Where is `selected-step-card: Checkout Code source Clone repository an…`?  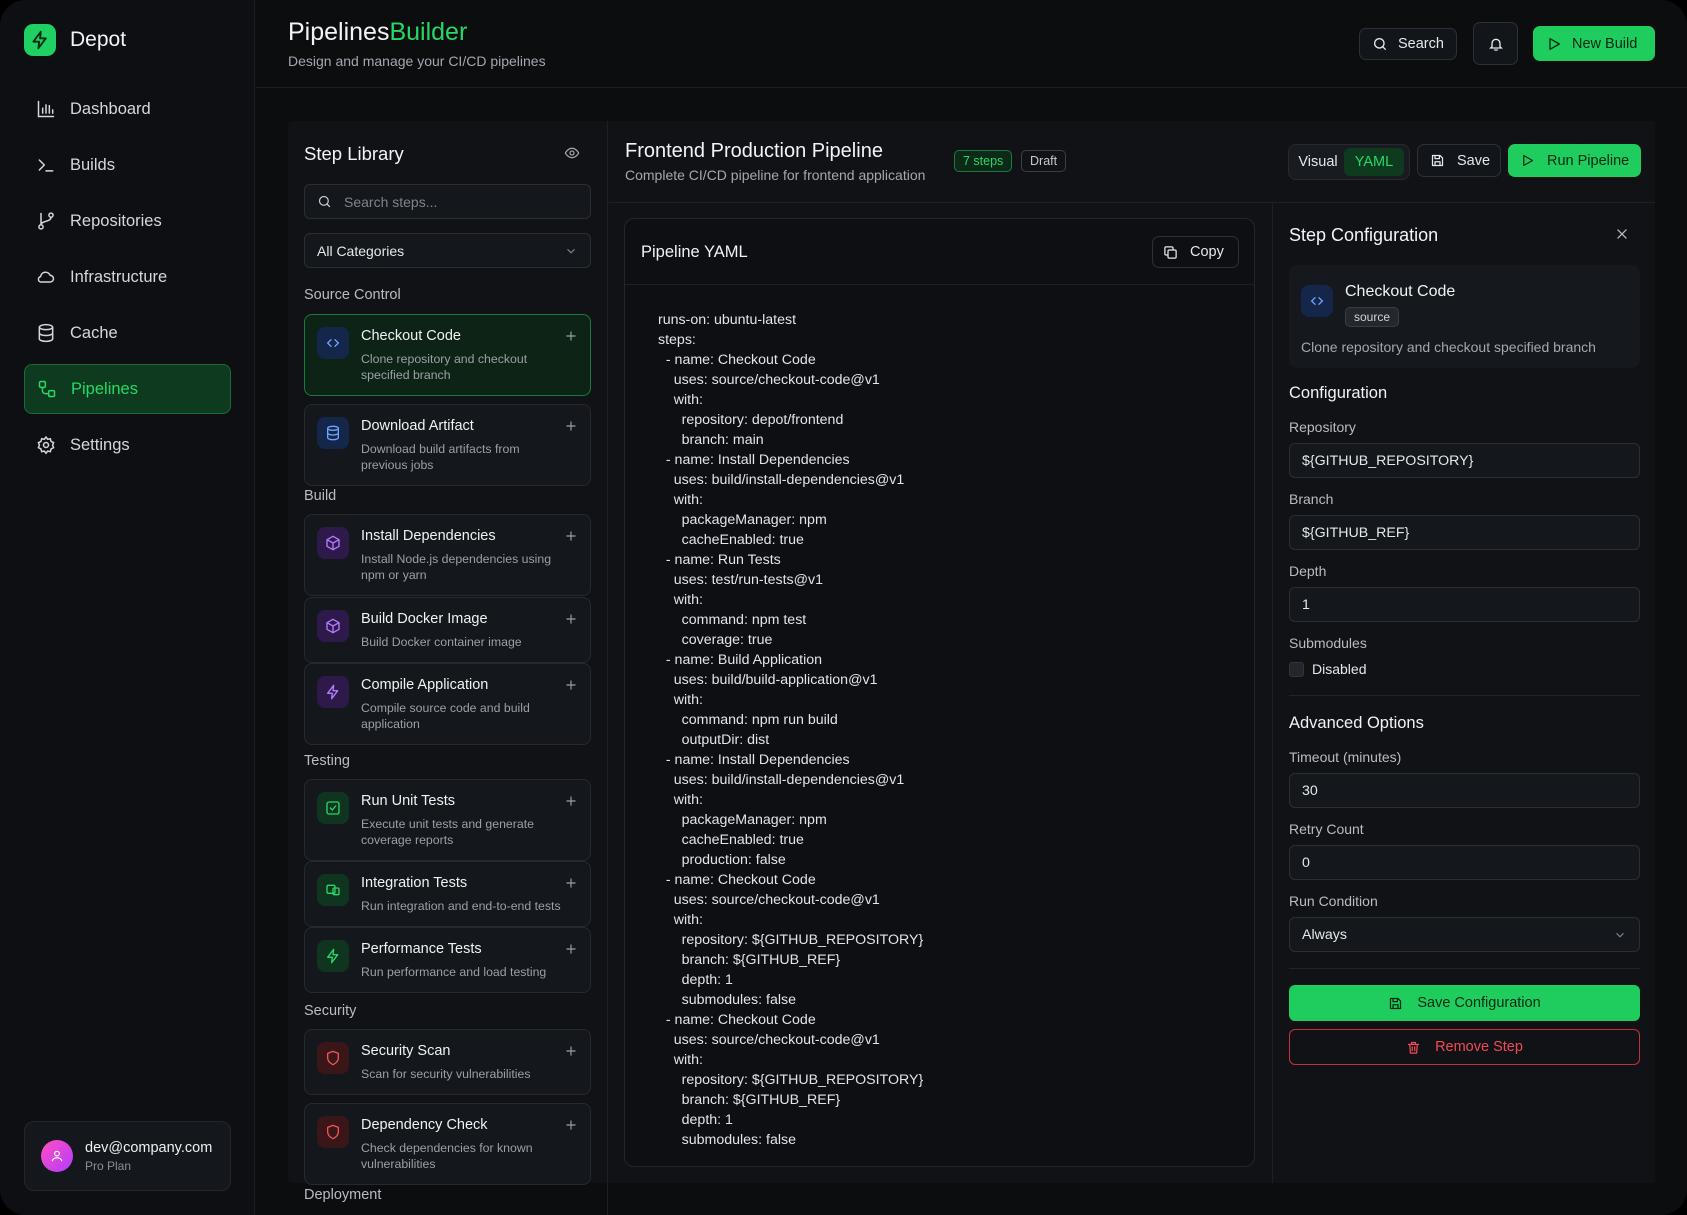 selected-step-card: Checkout Code source Clone repository an… is located at coordinates (1464, 316).